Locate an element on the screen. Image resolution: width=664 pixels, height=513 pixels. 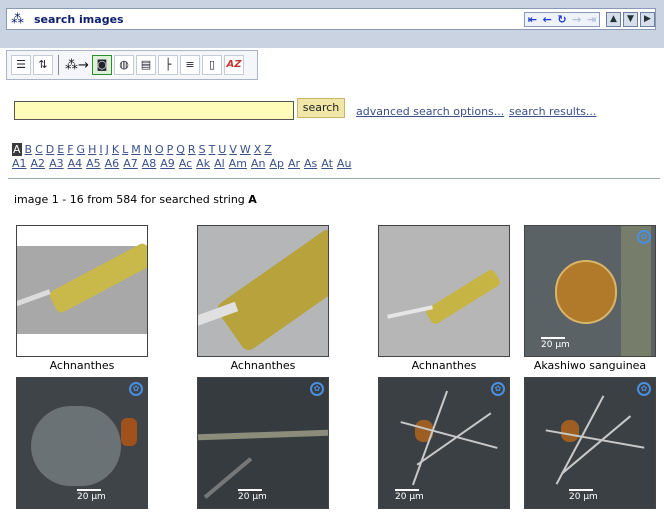
alphabet-link-e: E is located at coordinates (60, 149).